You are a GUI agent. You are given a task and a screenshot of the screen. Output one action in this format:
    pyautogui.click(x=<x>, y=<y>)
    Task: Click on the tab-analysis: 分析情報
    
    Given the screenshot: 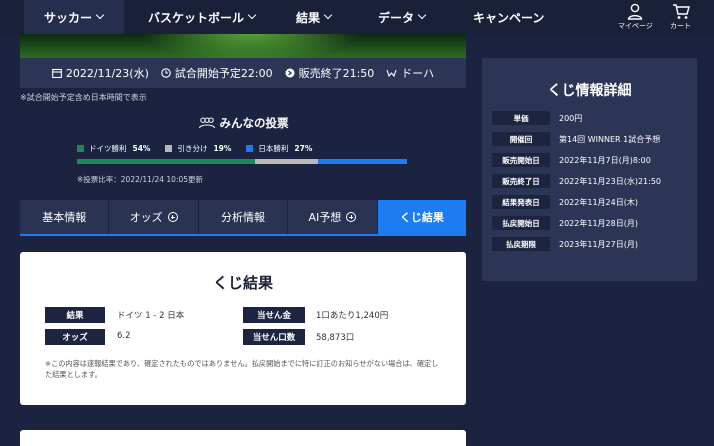 What is the action you would take?
    pyautogui.click(x=244, y=217)
    